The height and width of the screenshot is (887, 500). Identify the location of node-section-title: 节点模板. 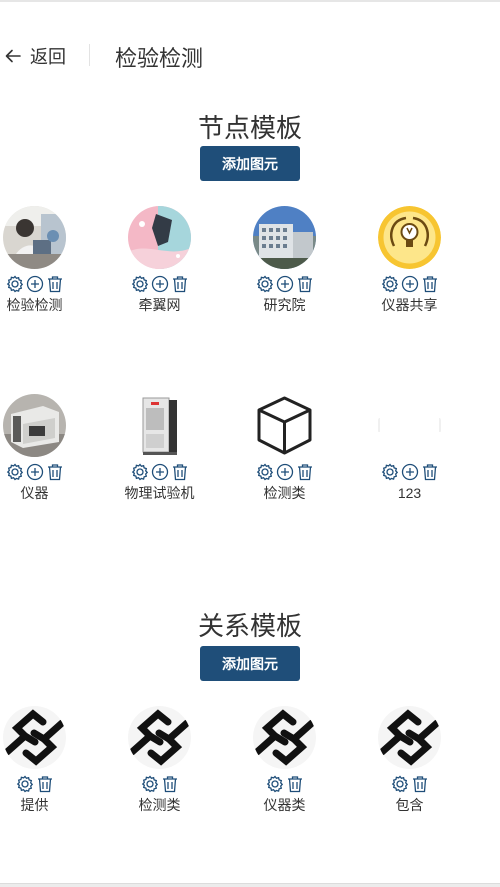
(249, 128).